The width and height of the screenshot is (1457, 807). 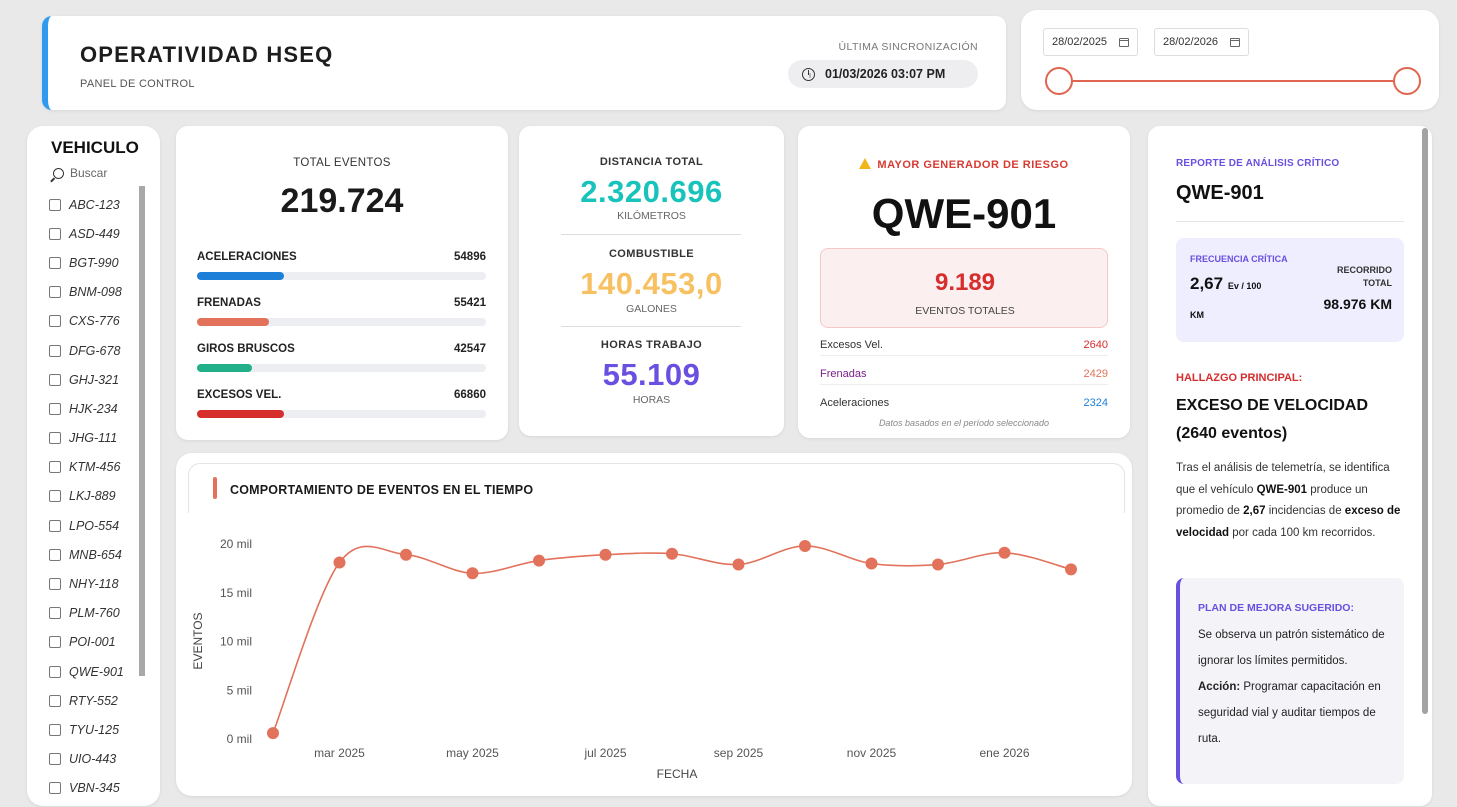 What do you see at coordinates (470, 395) in the screenshot?
I see `event-type-count: 66860` at bounding box center [470, 395].